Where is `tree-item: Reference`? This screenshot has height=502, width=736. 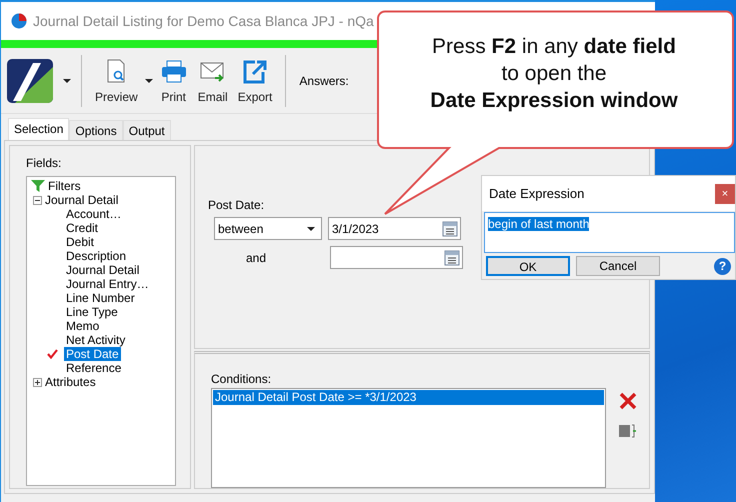
tree-item: Reference is located at coordinates (94, 368).